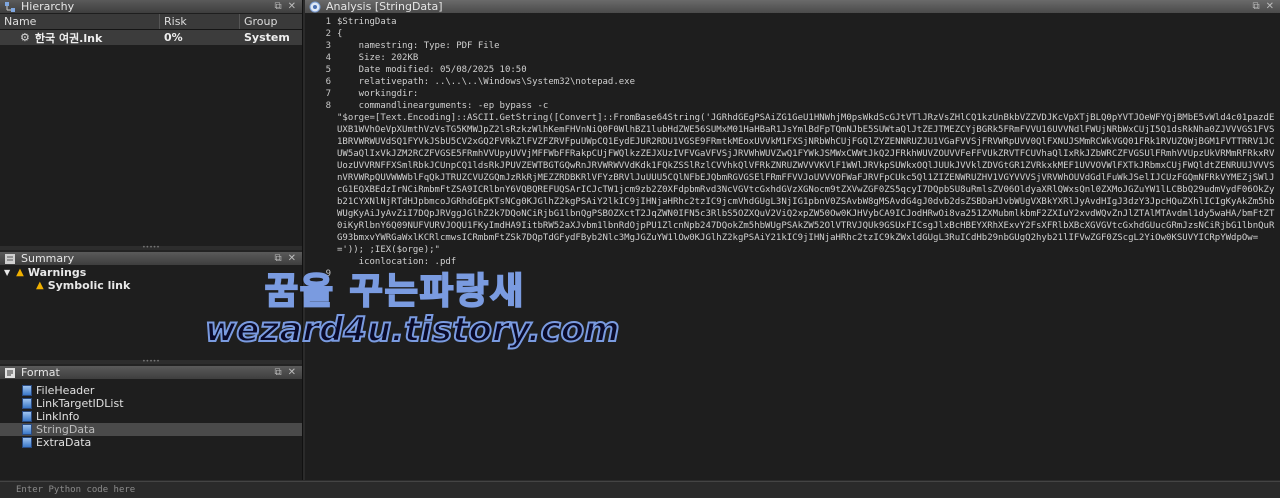  What do you see at coordinates (173, 37) in the screenshot?
I see `row-risk: 0%` at bounding box center [173, 37].